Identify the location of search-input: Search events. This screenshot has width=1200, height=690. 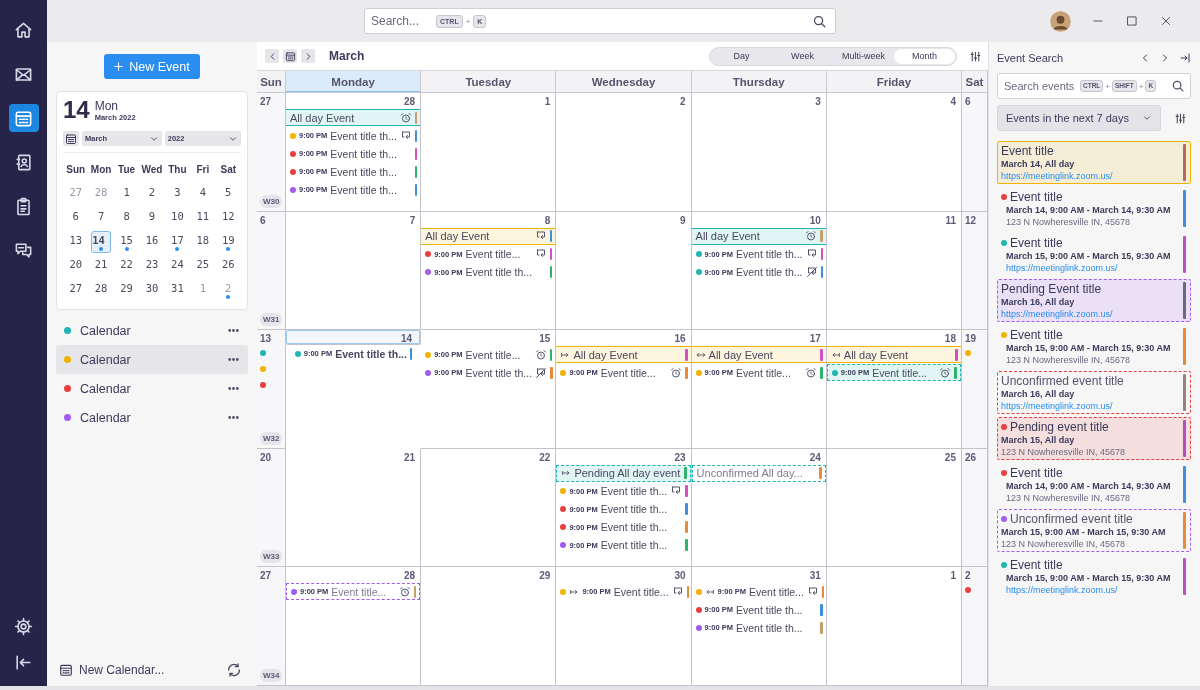
(1041, 86).